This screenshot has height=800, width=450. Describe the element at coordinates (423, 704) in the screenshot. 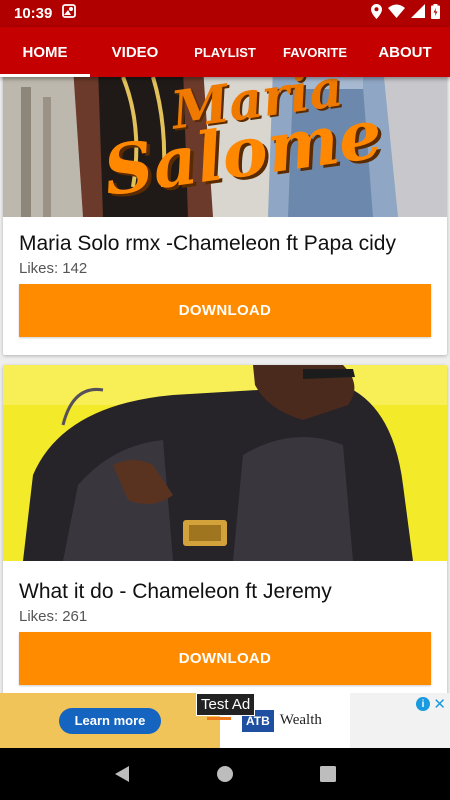

I see `info-icon: i` at that location.